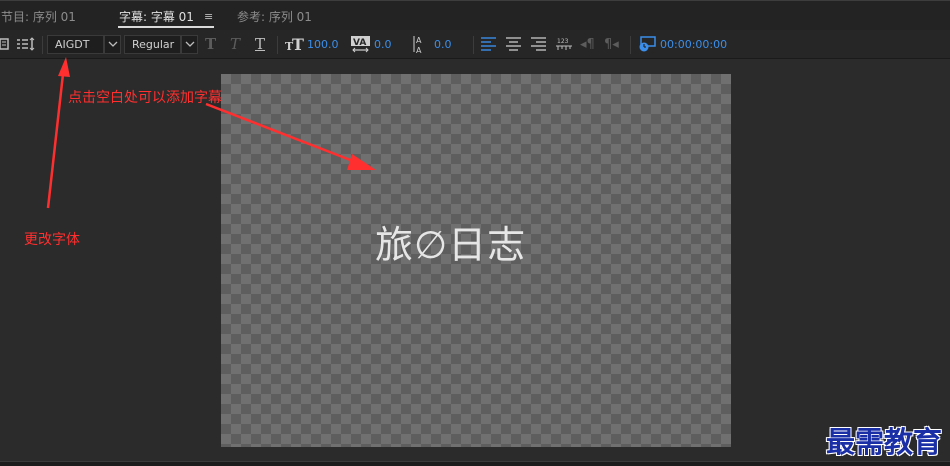  What do you see at coordinates (884, 442) in the screenshot?
I see `watermark-logo: 最需教育` at bounding box center [884, 442].